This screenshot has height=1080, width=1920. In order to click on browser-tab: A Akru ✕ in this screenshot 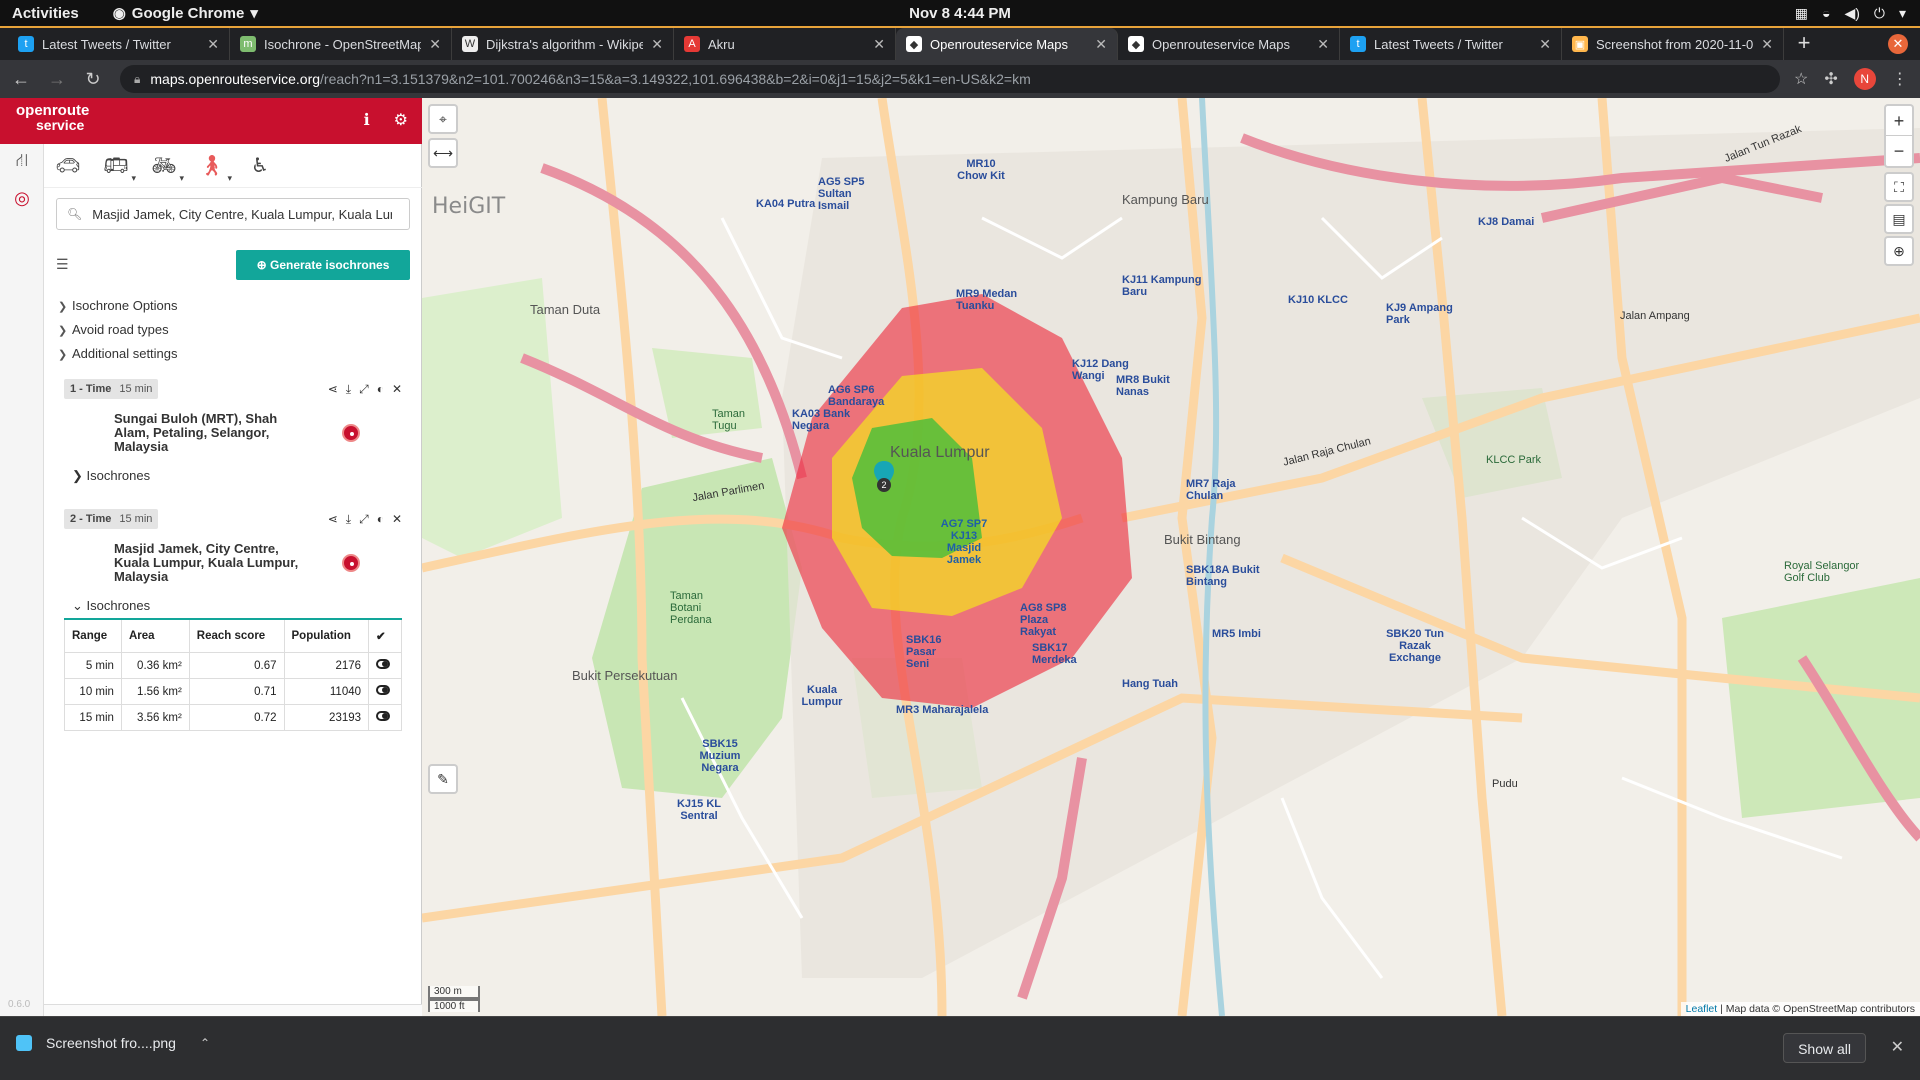, I will do `click(785, 44)`.